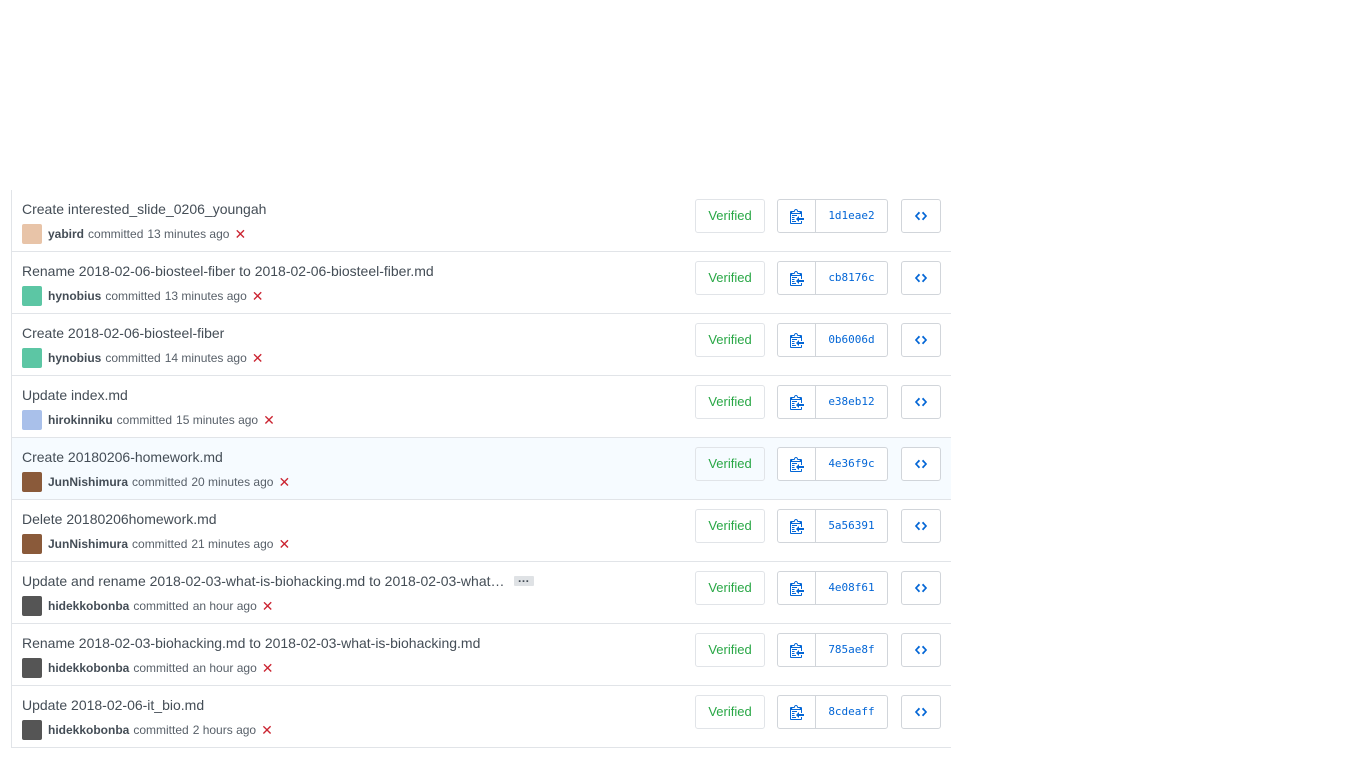  Describe the element at coordinates (851, 402) in the screenshot. I see `commit-sha-link: e38eb12` at that location.